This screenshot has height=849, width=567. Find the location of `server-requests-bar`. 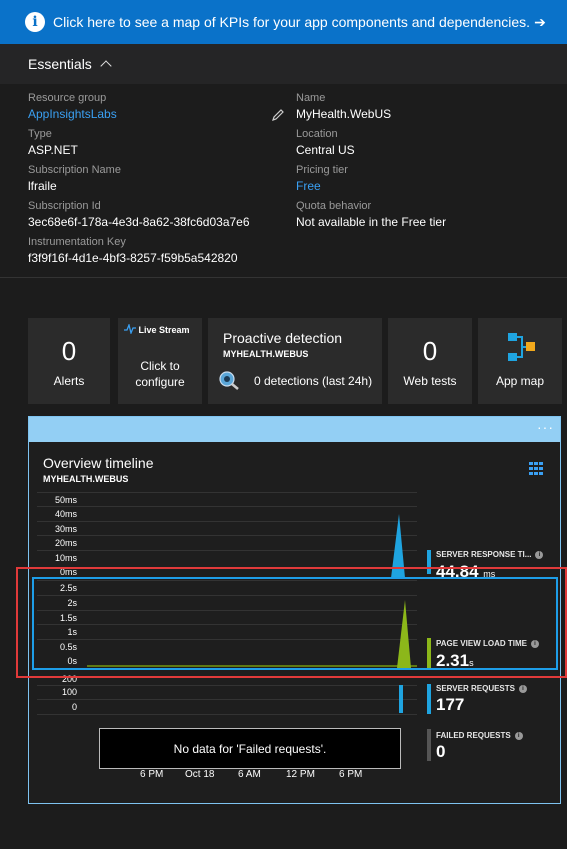

server-requests-bar is located at coordinates (429, 699).